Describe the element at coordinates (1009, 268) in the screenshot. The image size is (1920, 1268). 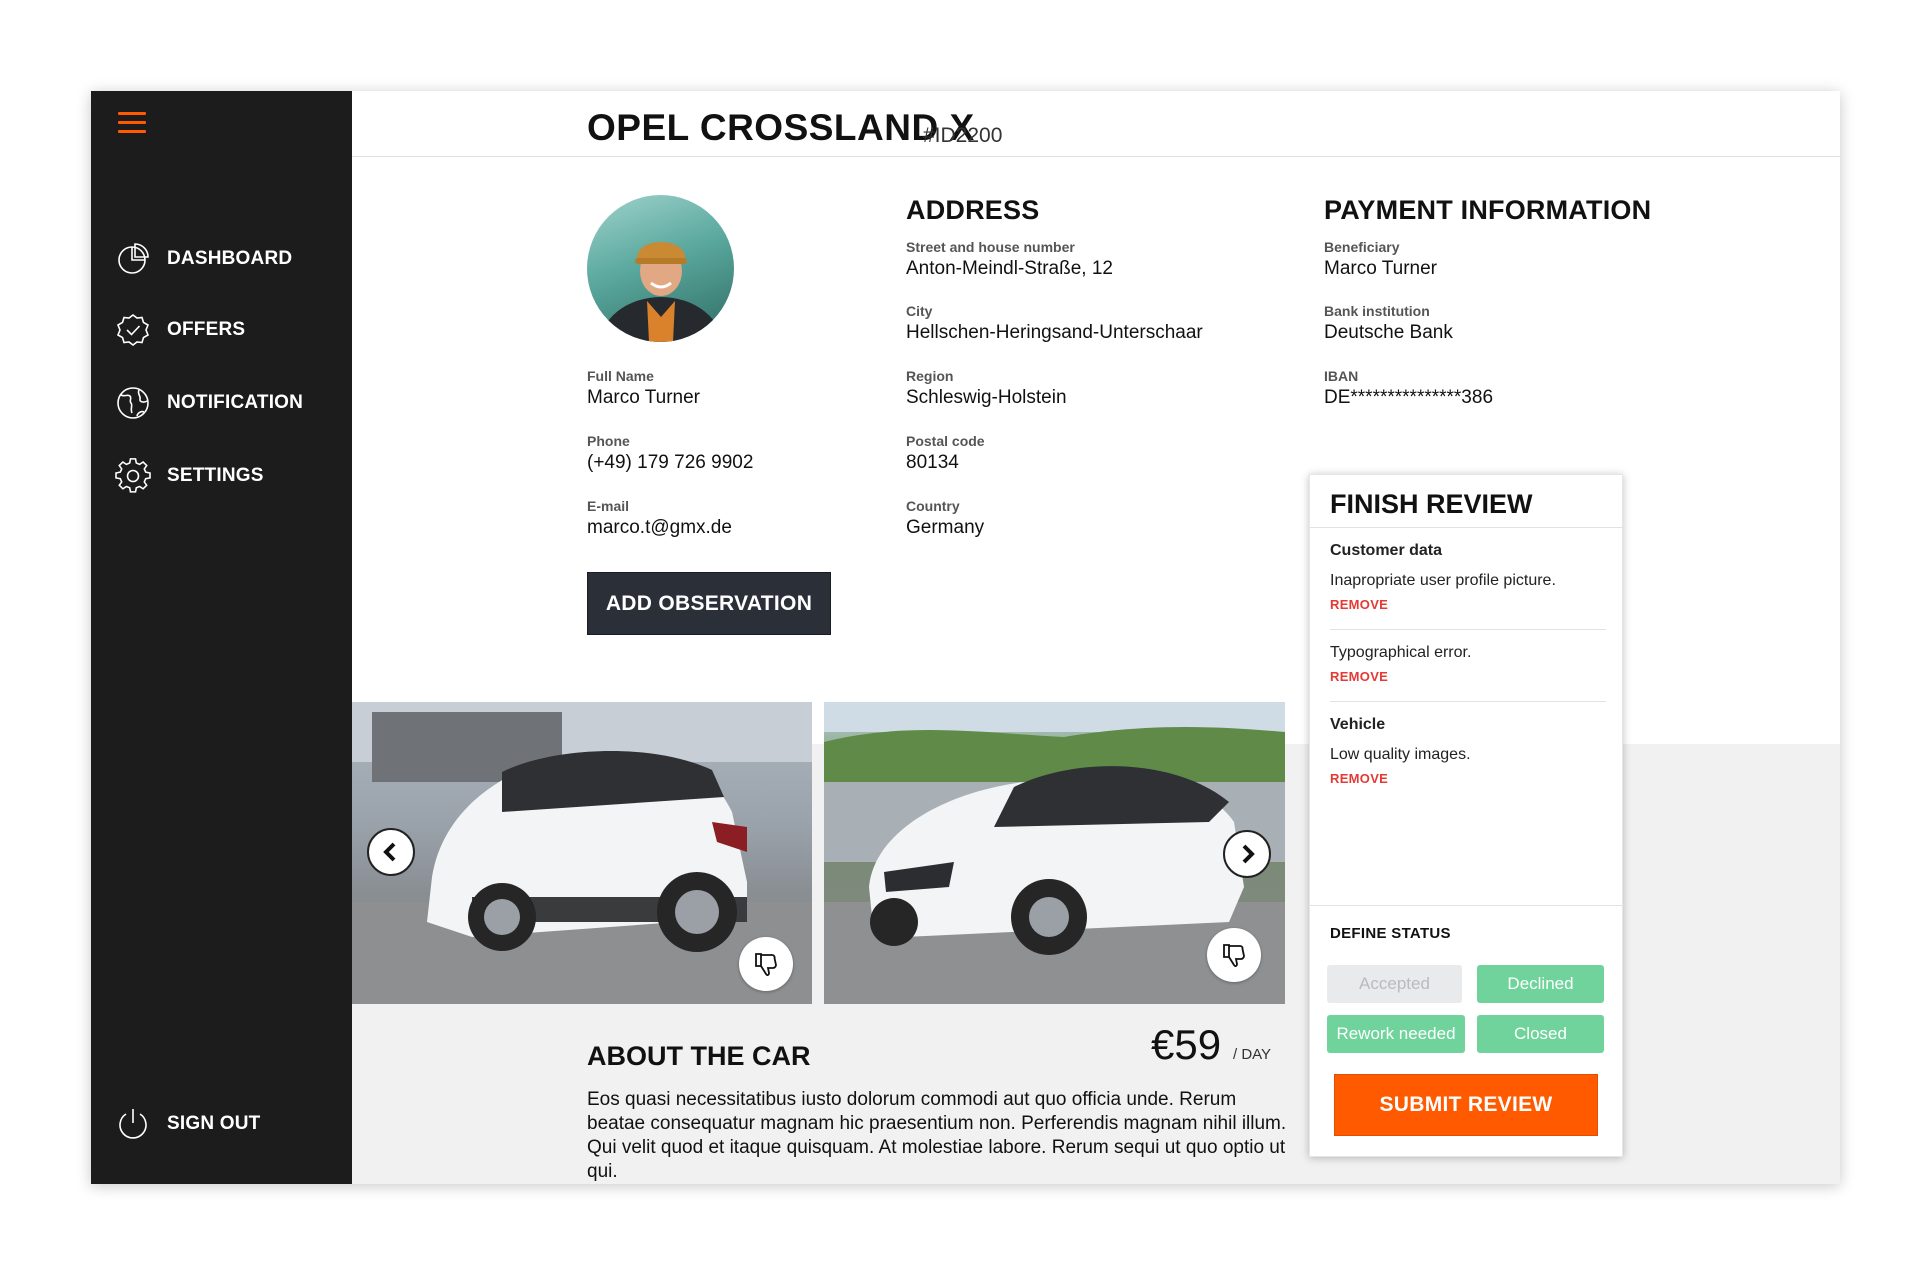
I see `street-value: Anton-Meindl-Straße, 12` at that location.